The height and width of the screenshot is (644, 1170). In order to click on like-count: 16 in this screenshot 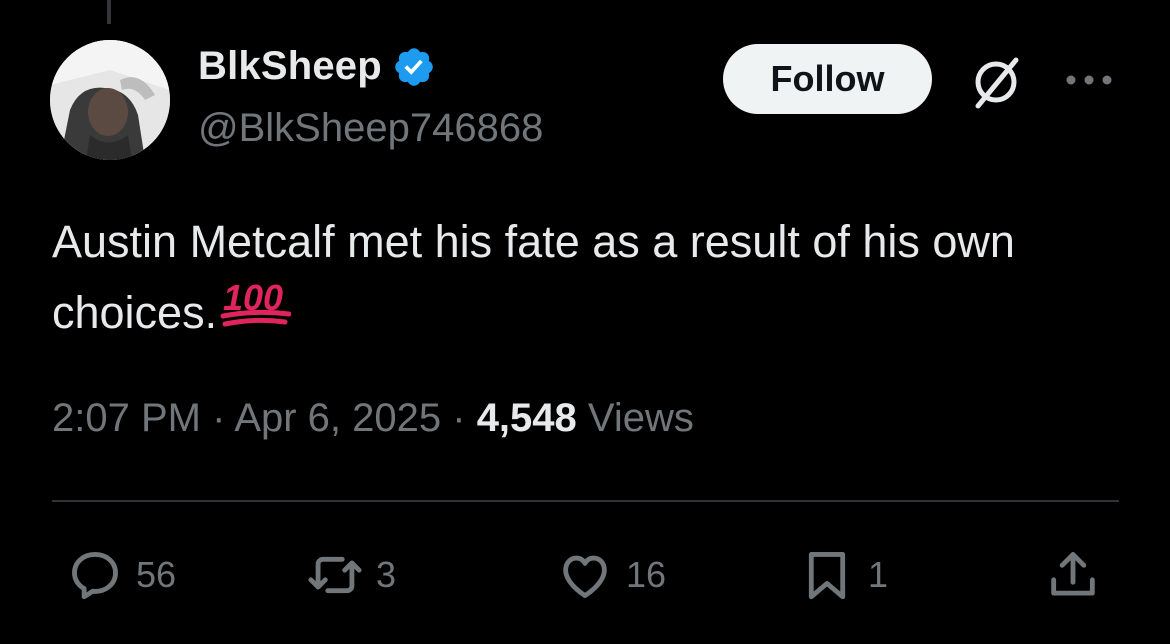, I will do `click(646, 574)`.